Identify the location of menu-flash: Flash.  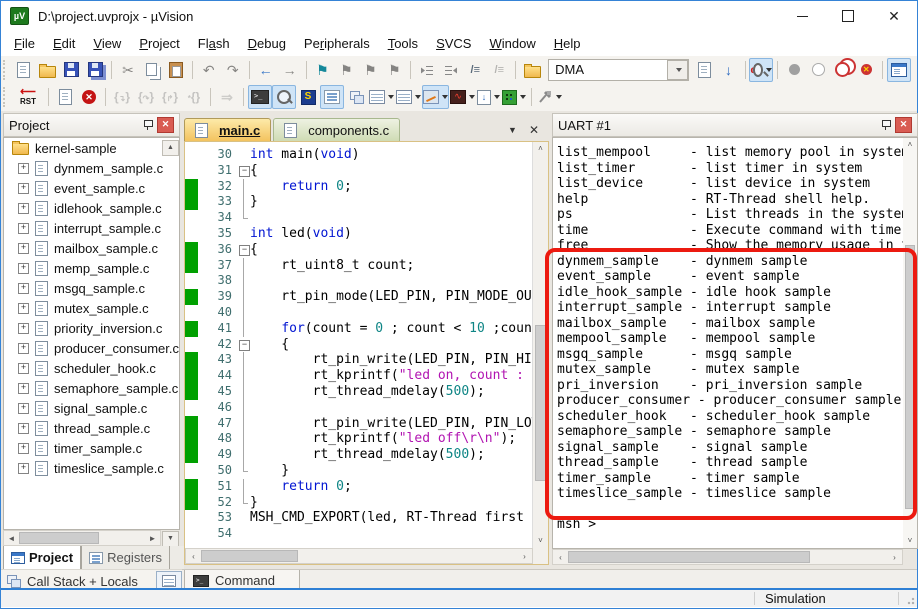
(214, 43).